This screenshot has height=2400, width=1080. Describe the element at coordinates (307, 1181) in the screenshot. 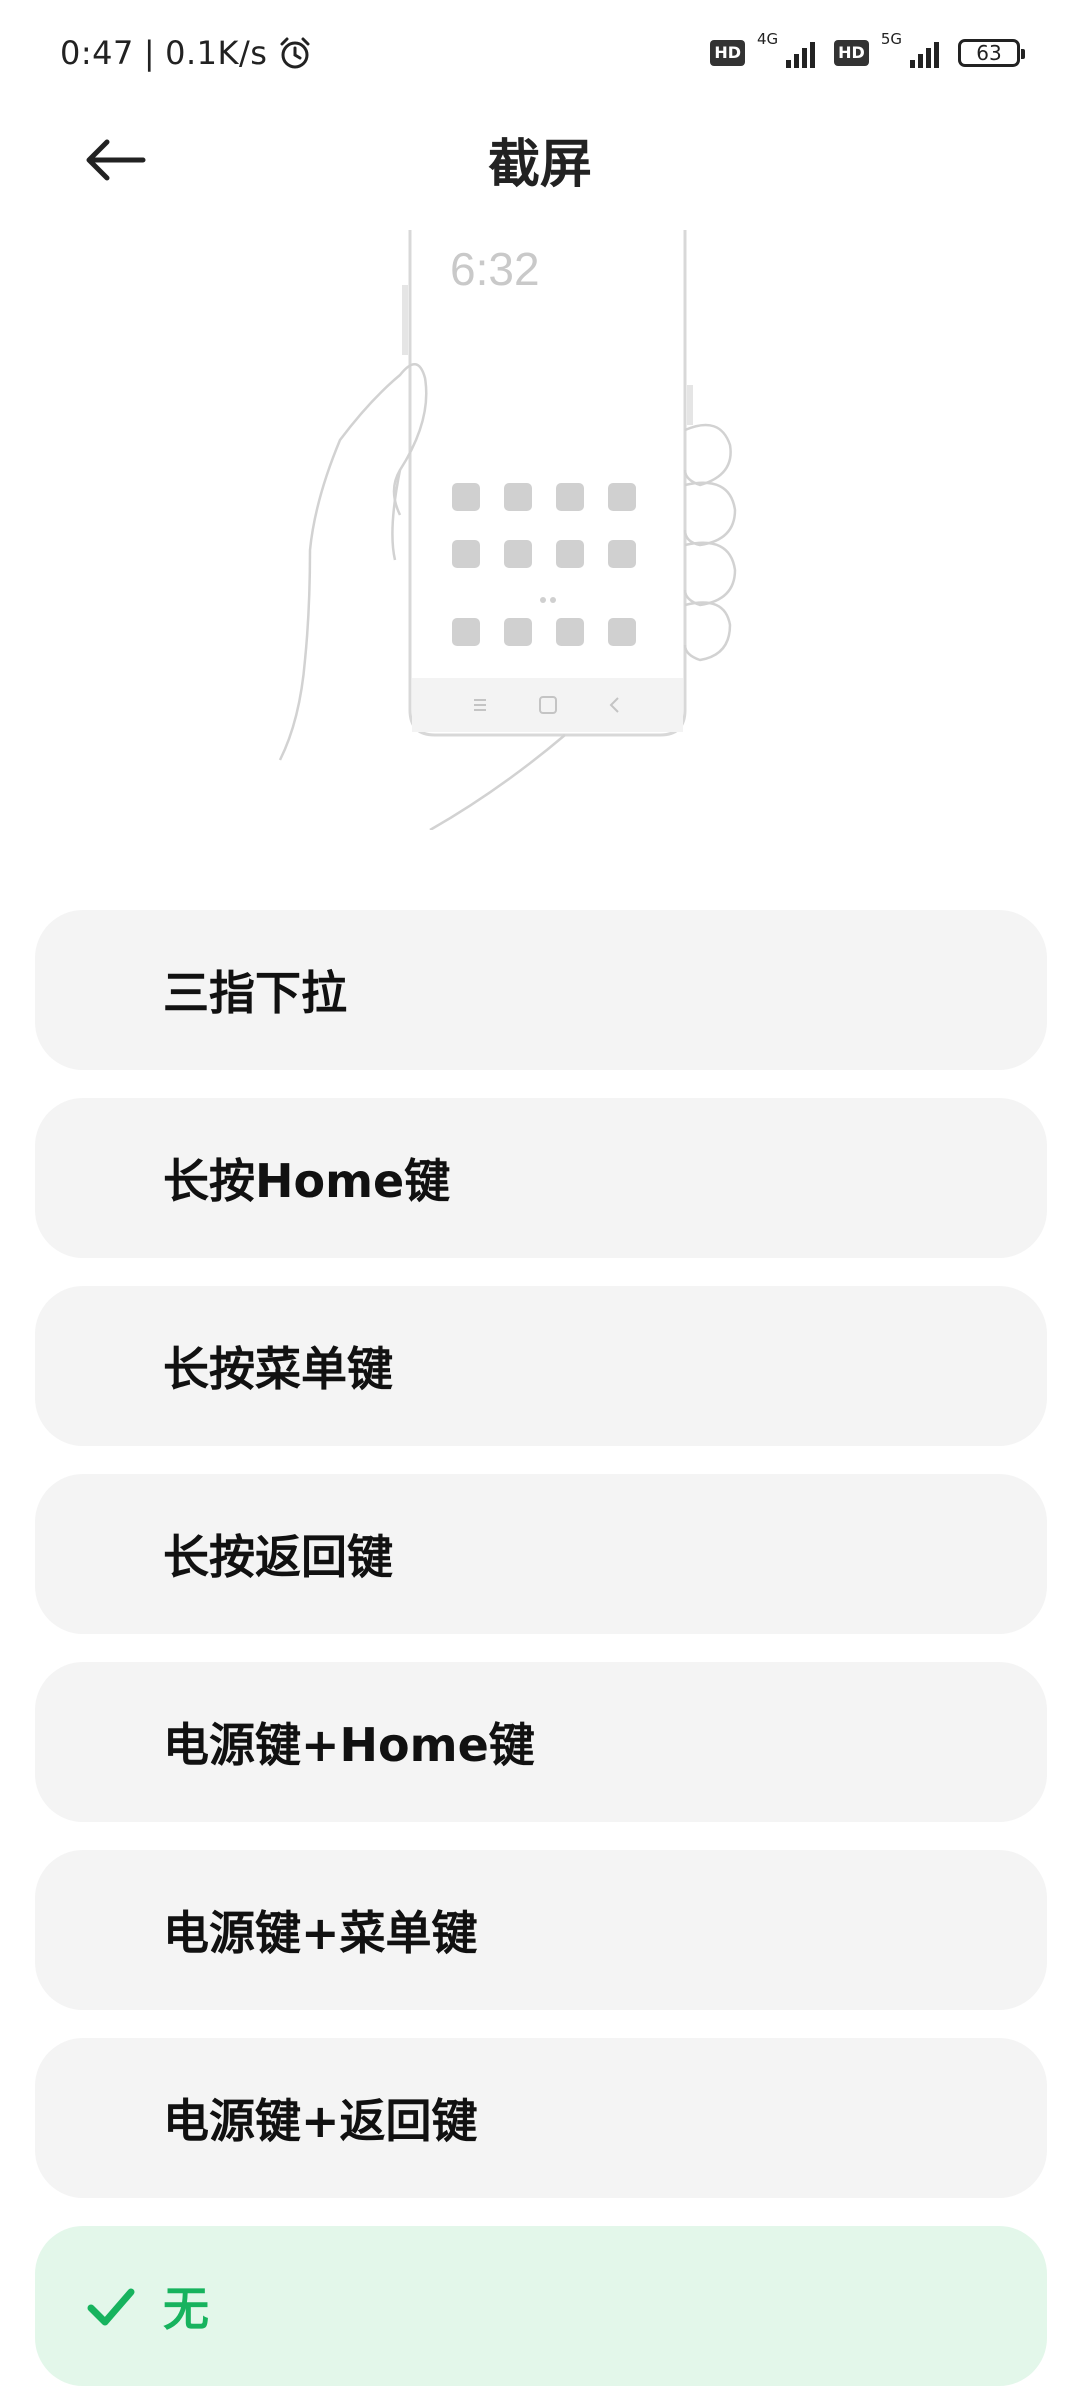

I see `option-label: 长按Home键` at that location.